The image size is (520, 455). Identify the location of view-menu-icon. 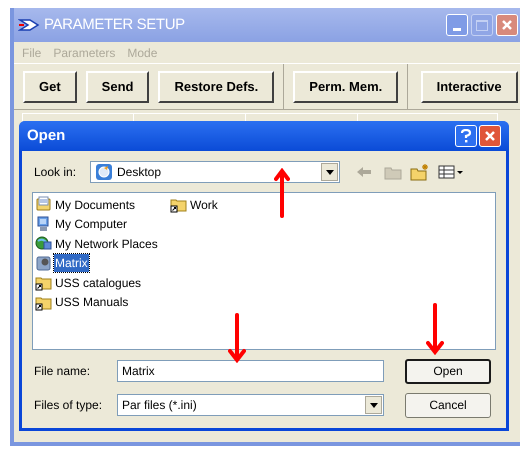
(451, 172).